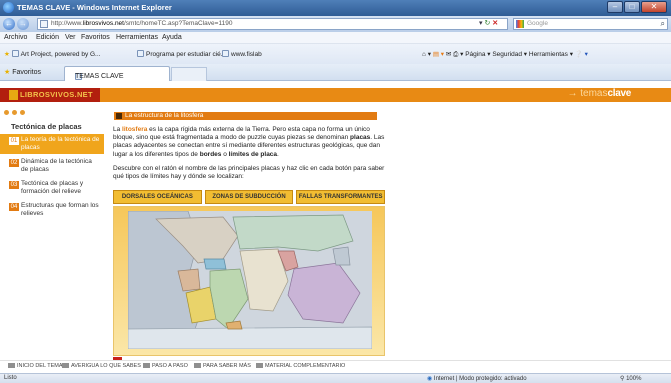 The image size is (671, 383). What do you see at coordinates (189, 74) in the screenshot?
I see `new-tab-button` at bounding box center [189, 74].